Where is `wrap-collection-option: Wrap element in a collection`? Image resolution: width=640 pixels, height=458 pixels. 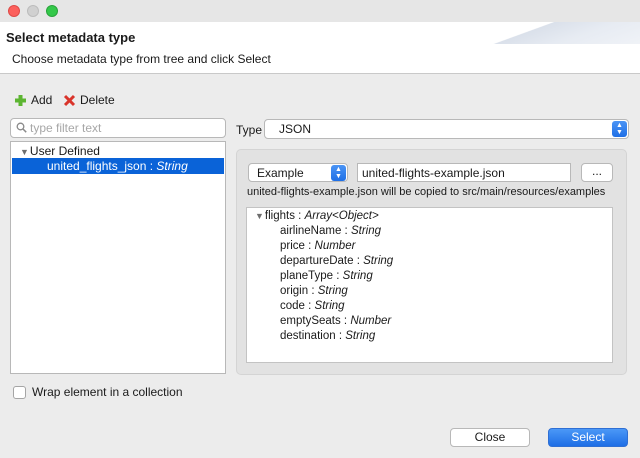
wrap-collection-option: Wrap element in a collection is located at coordinates (98, 392).